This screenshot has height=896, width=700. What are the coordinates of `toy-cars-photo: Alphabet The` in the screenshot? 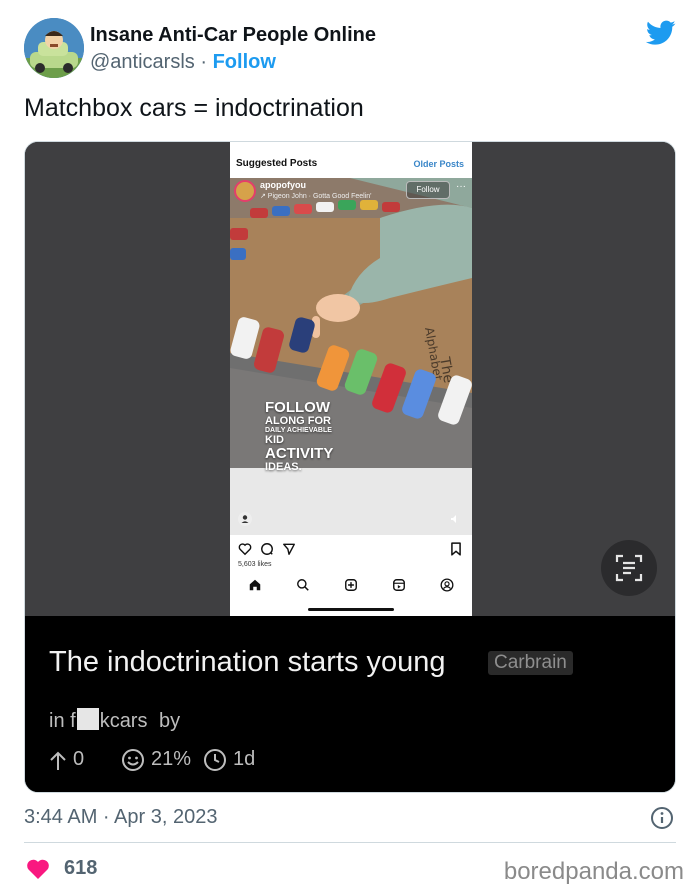 It's located at (351, 356).